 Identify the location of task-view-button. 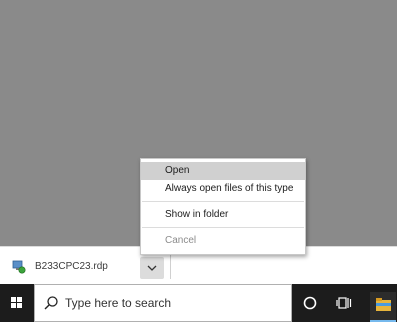
(345, 303).